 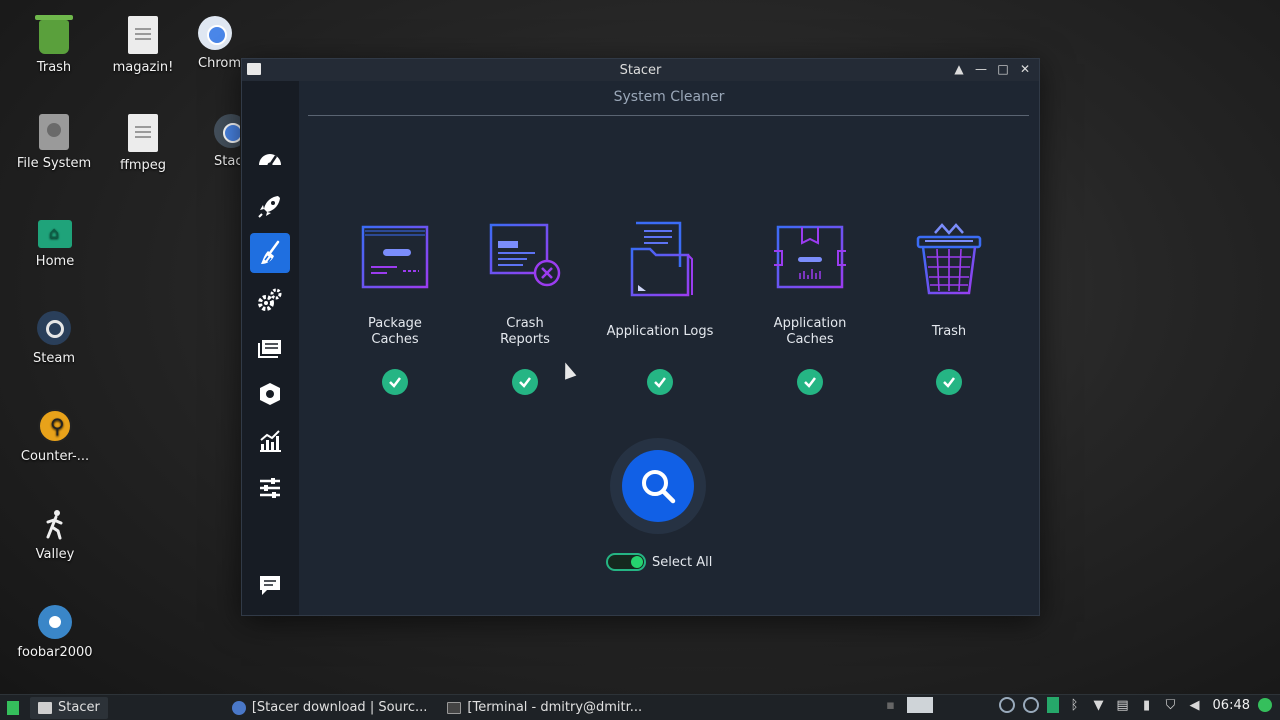 I want to click on sidebar-item-startup, so click(x=270, y=206).